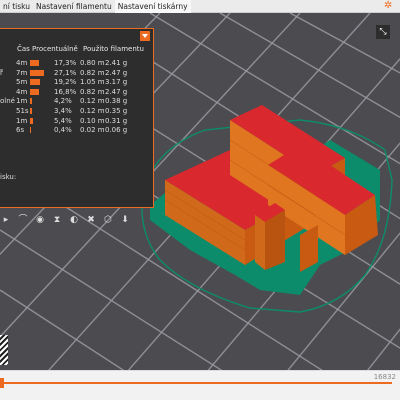 The image size is (400, 400). Describe the element at coordinates (7, 101) in the screenshot. I see `row-label: olné` at that location.